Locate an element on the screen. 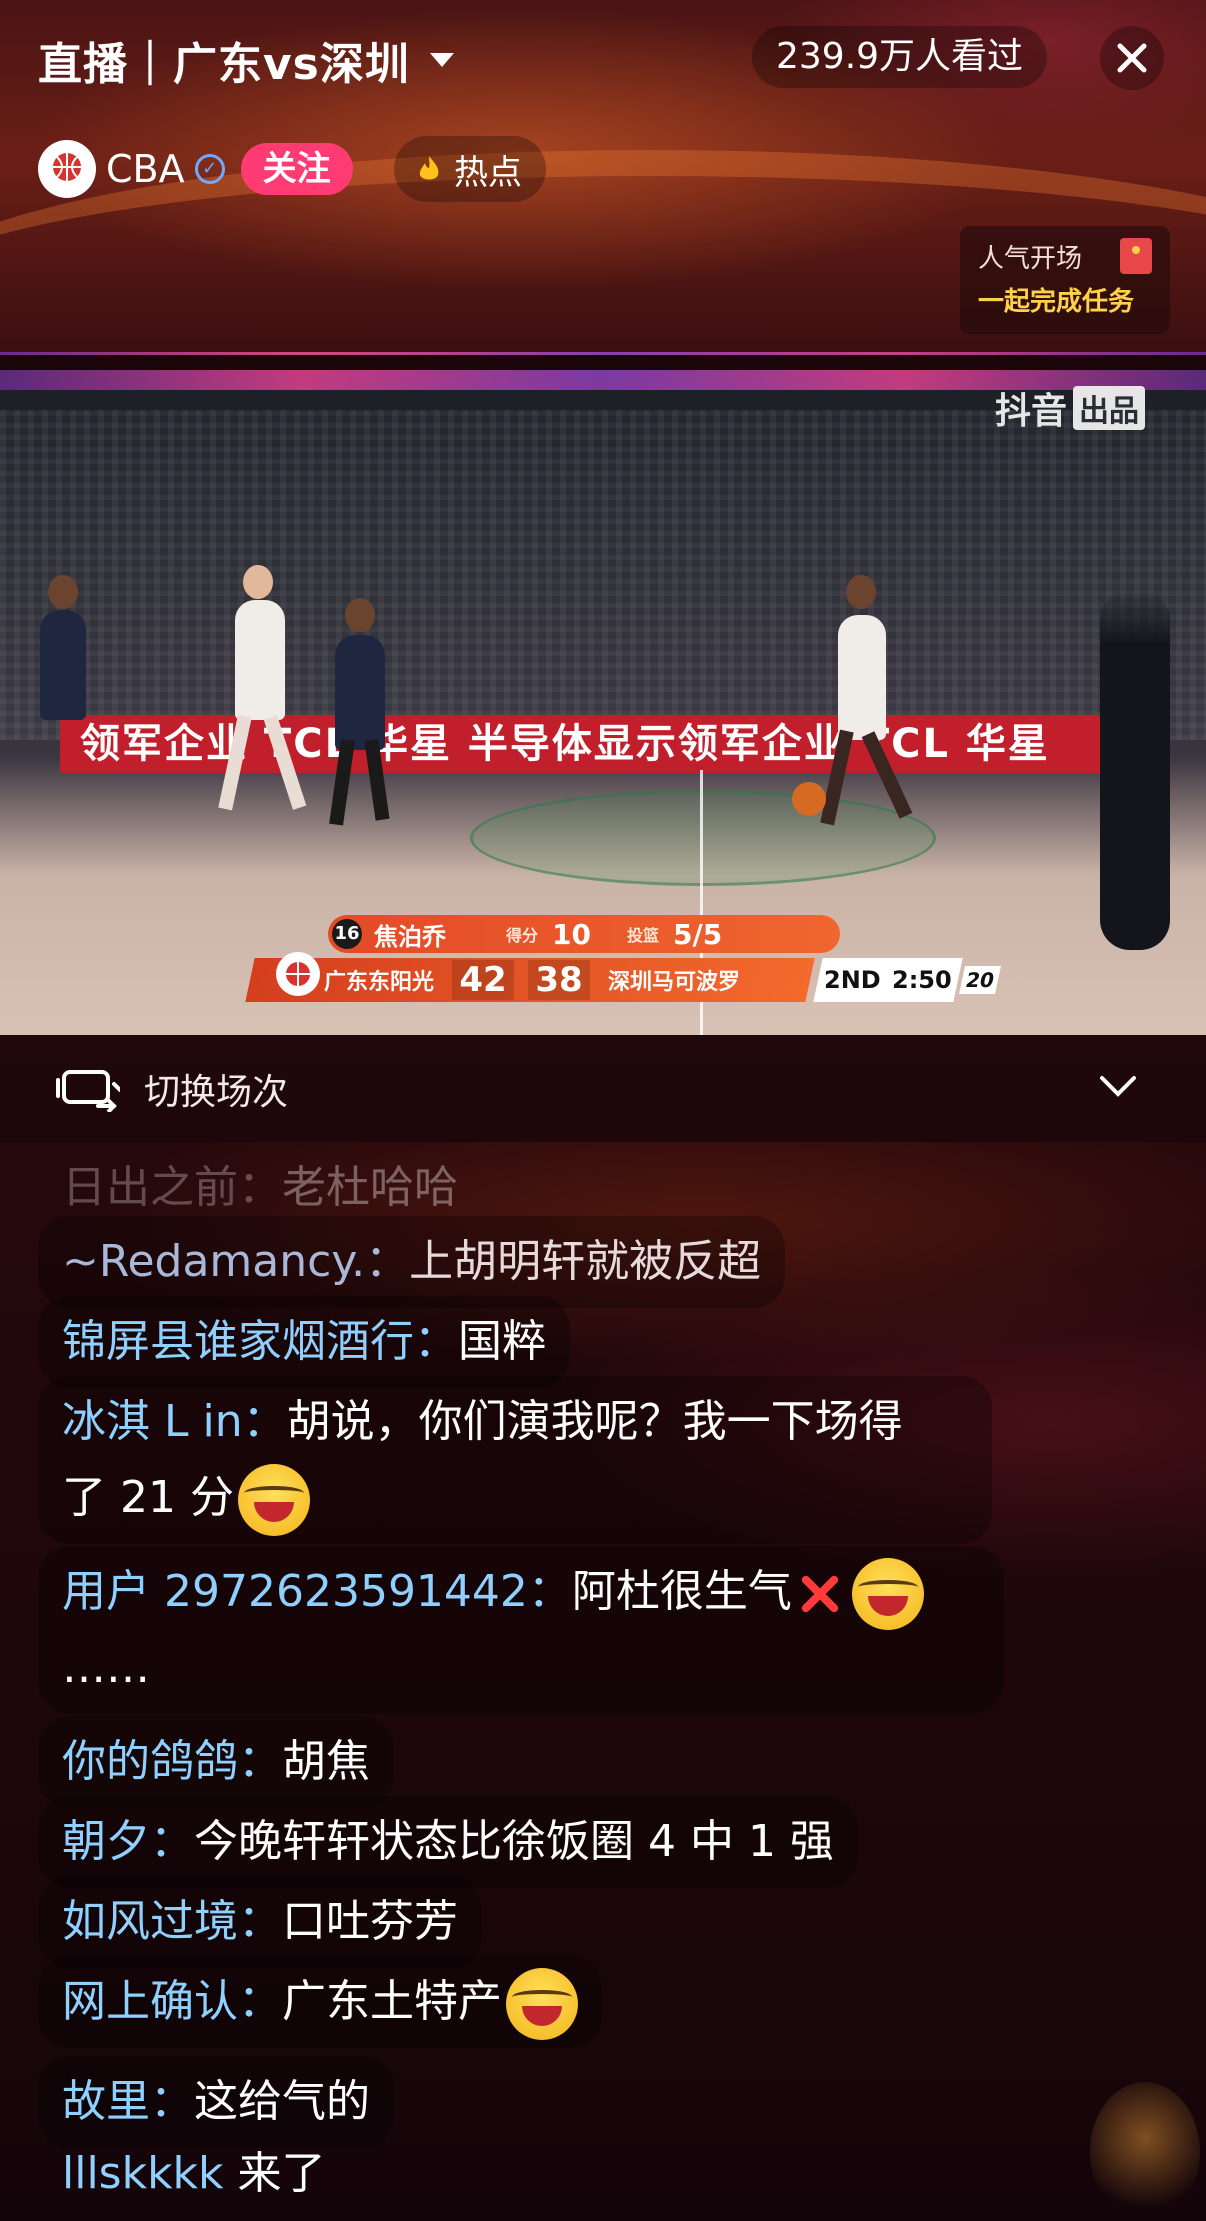  switch-game-label: 切换场次 is located at coordinates (216, 1092).